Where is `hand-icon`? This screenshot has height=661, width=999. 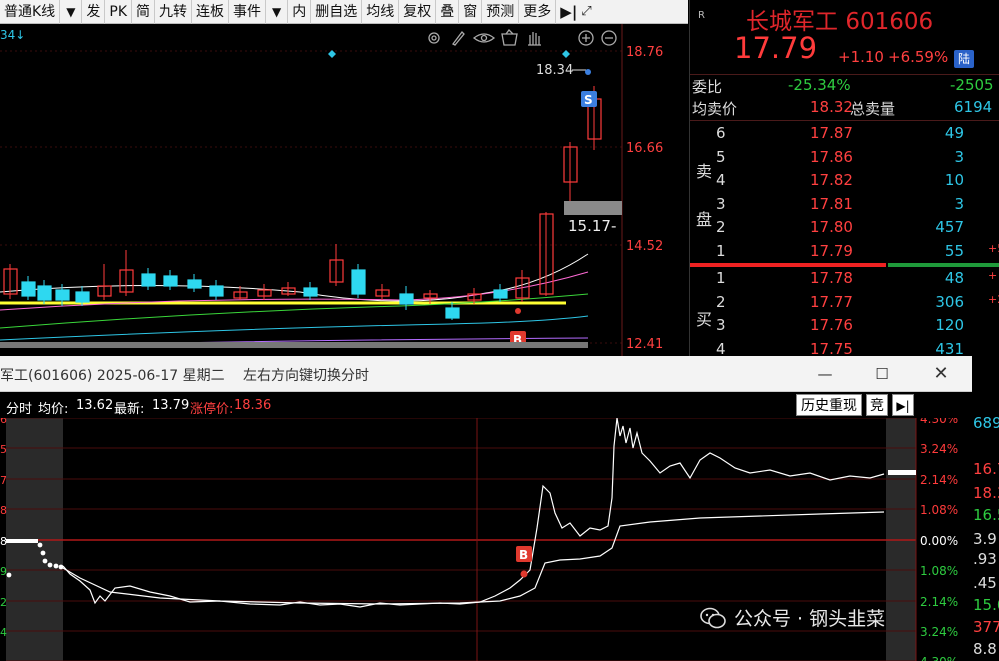 hand-icon is located at coordinates (534, 39).